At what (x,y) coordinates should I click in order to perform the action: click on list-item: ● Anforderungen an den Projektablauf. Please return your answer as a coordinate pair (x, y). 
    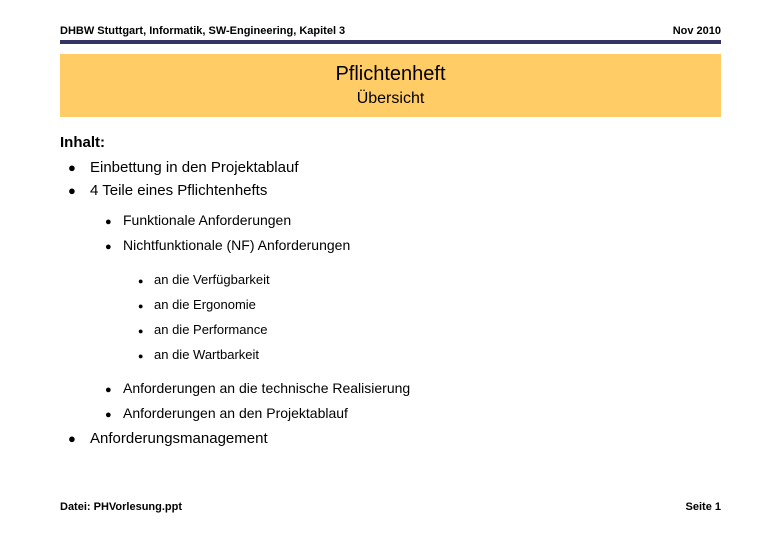
    Looking at the image, I should click on (390, 414).